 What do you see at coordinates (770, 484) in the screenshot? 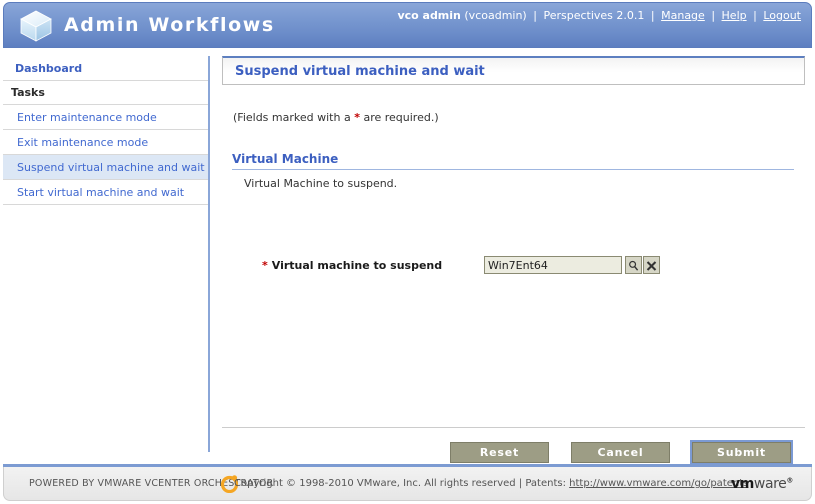
I see `vmware-logo-ware: ware` at bounding box center [770, 484].